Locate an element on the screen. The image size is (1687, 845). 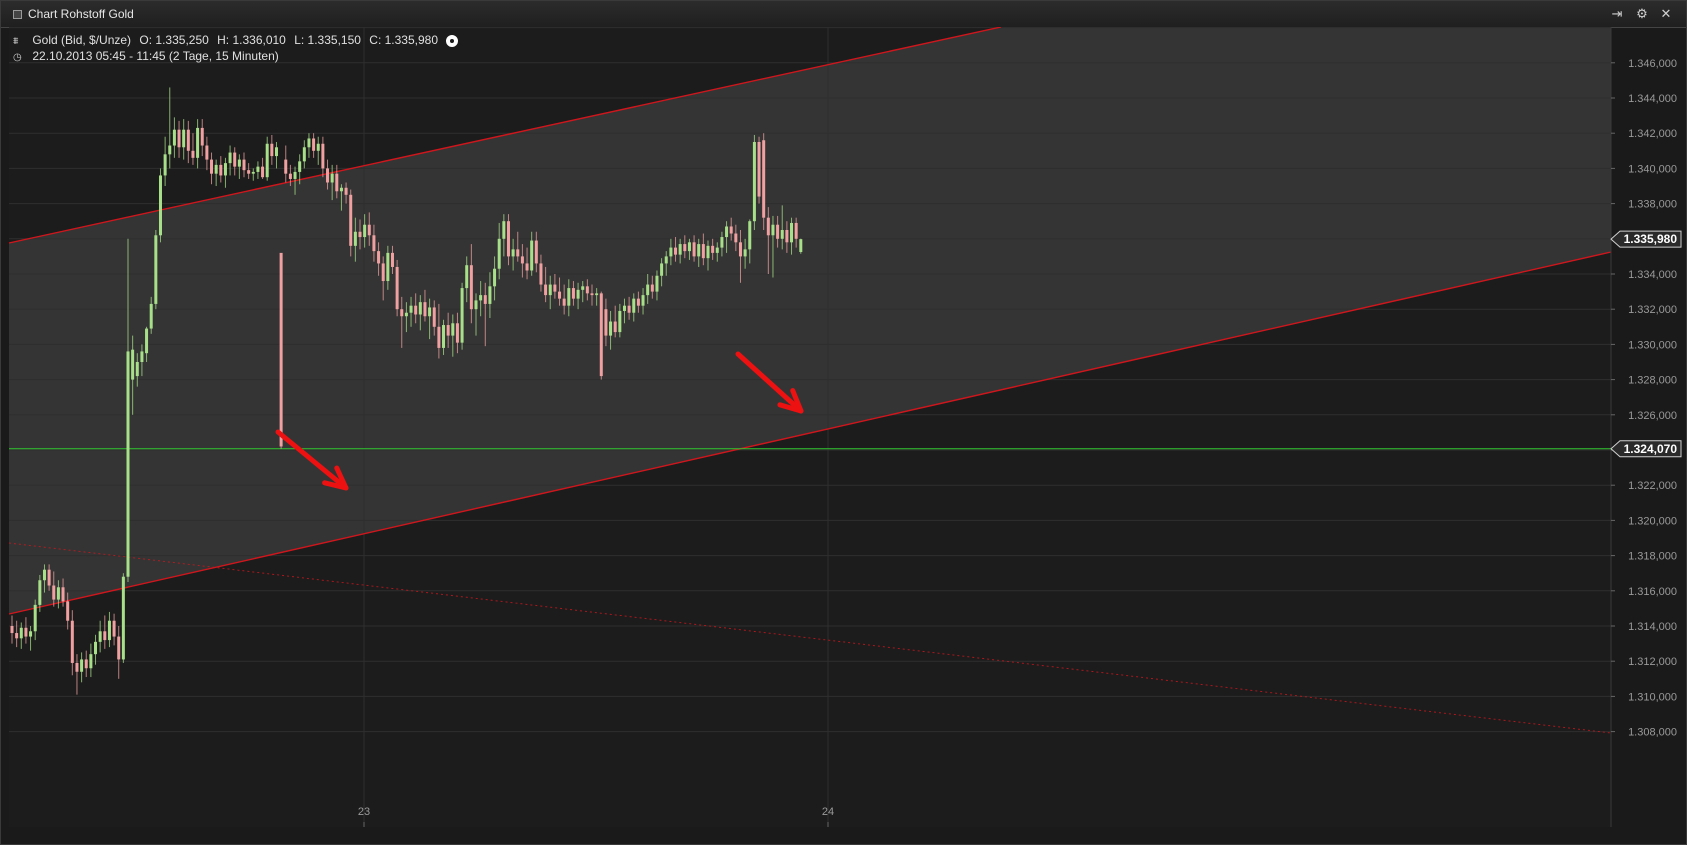
y-tick-label: 1.328,000 is located at coordinates (1652, 381).